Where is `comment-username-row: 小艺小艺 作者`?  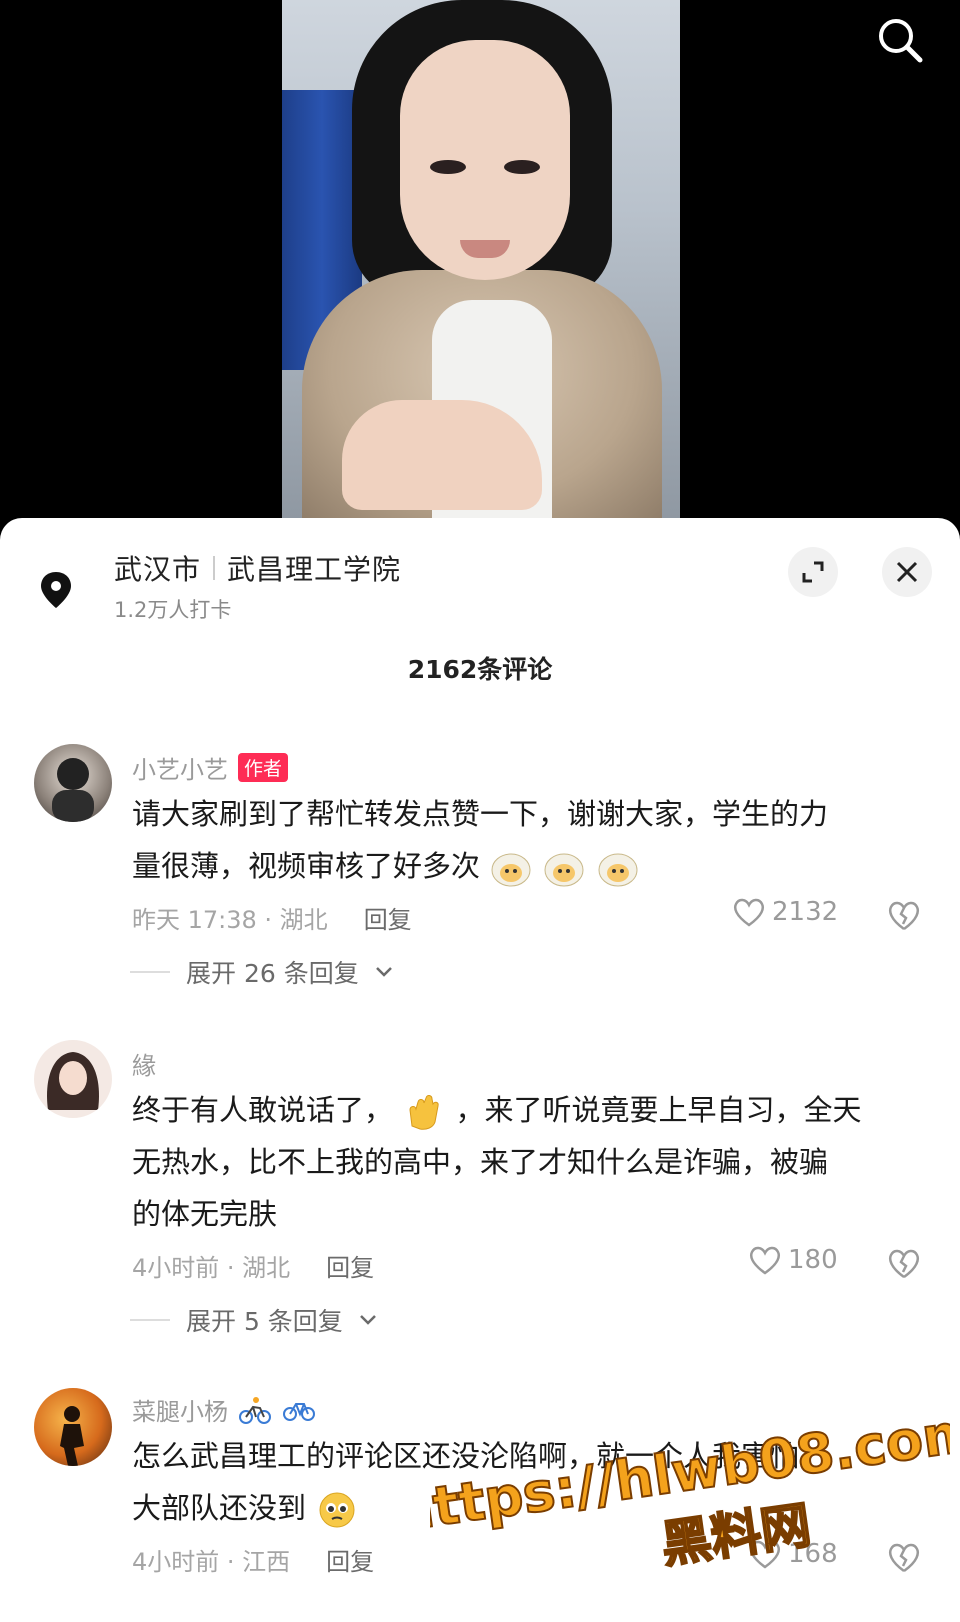
comment-username-row: 小艺小艺 作者 is located at coordinates (210, 767).